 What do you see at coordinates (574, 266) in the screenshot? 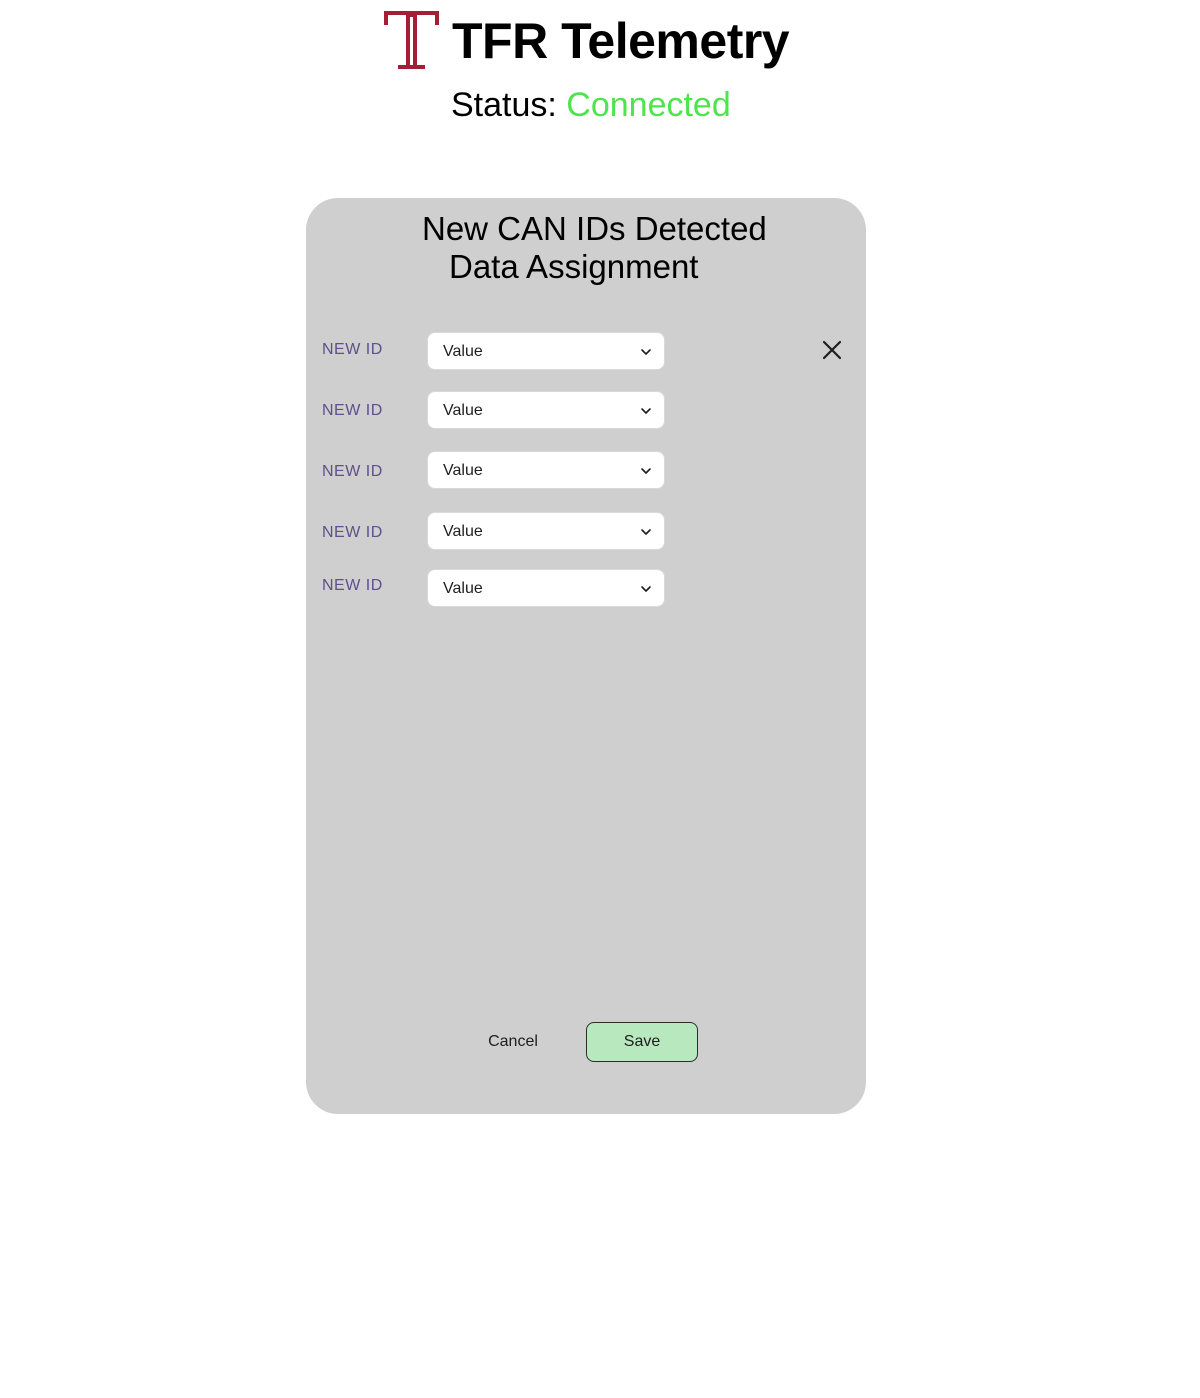
I see `dialog-title-line-2: Data Assignment` at bounding box center [574, 266].